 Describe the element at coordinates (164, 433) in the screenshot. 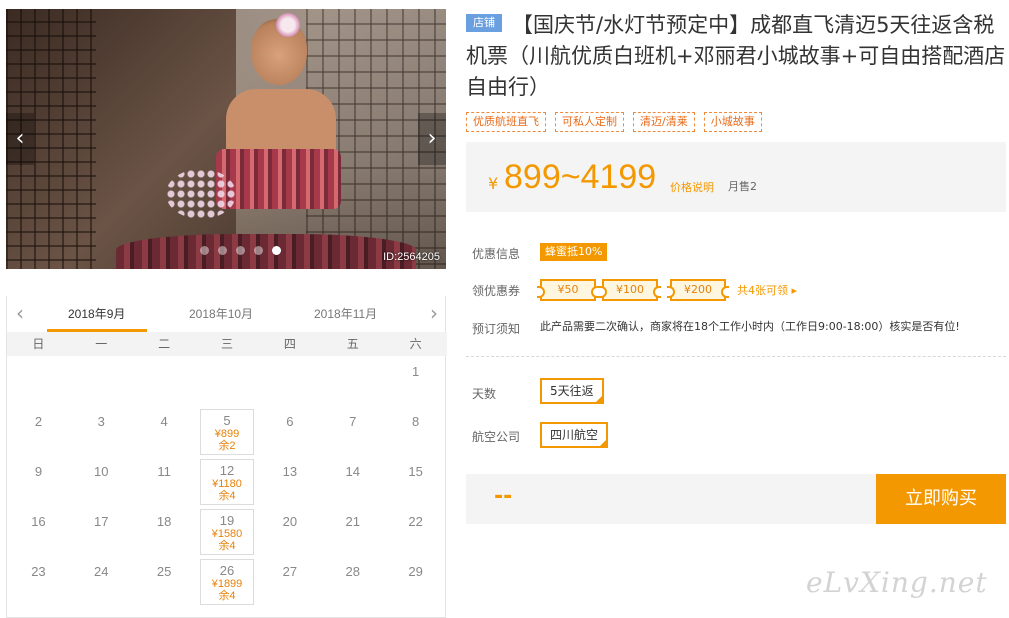

I see `calendar-day-cell: 4` at that location.